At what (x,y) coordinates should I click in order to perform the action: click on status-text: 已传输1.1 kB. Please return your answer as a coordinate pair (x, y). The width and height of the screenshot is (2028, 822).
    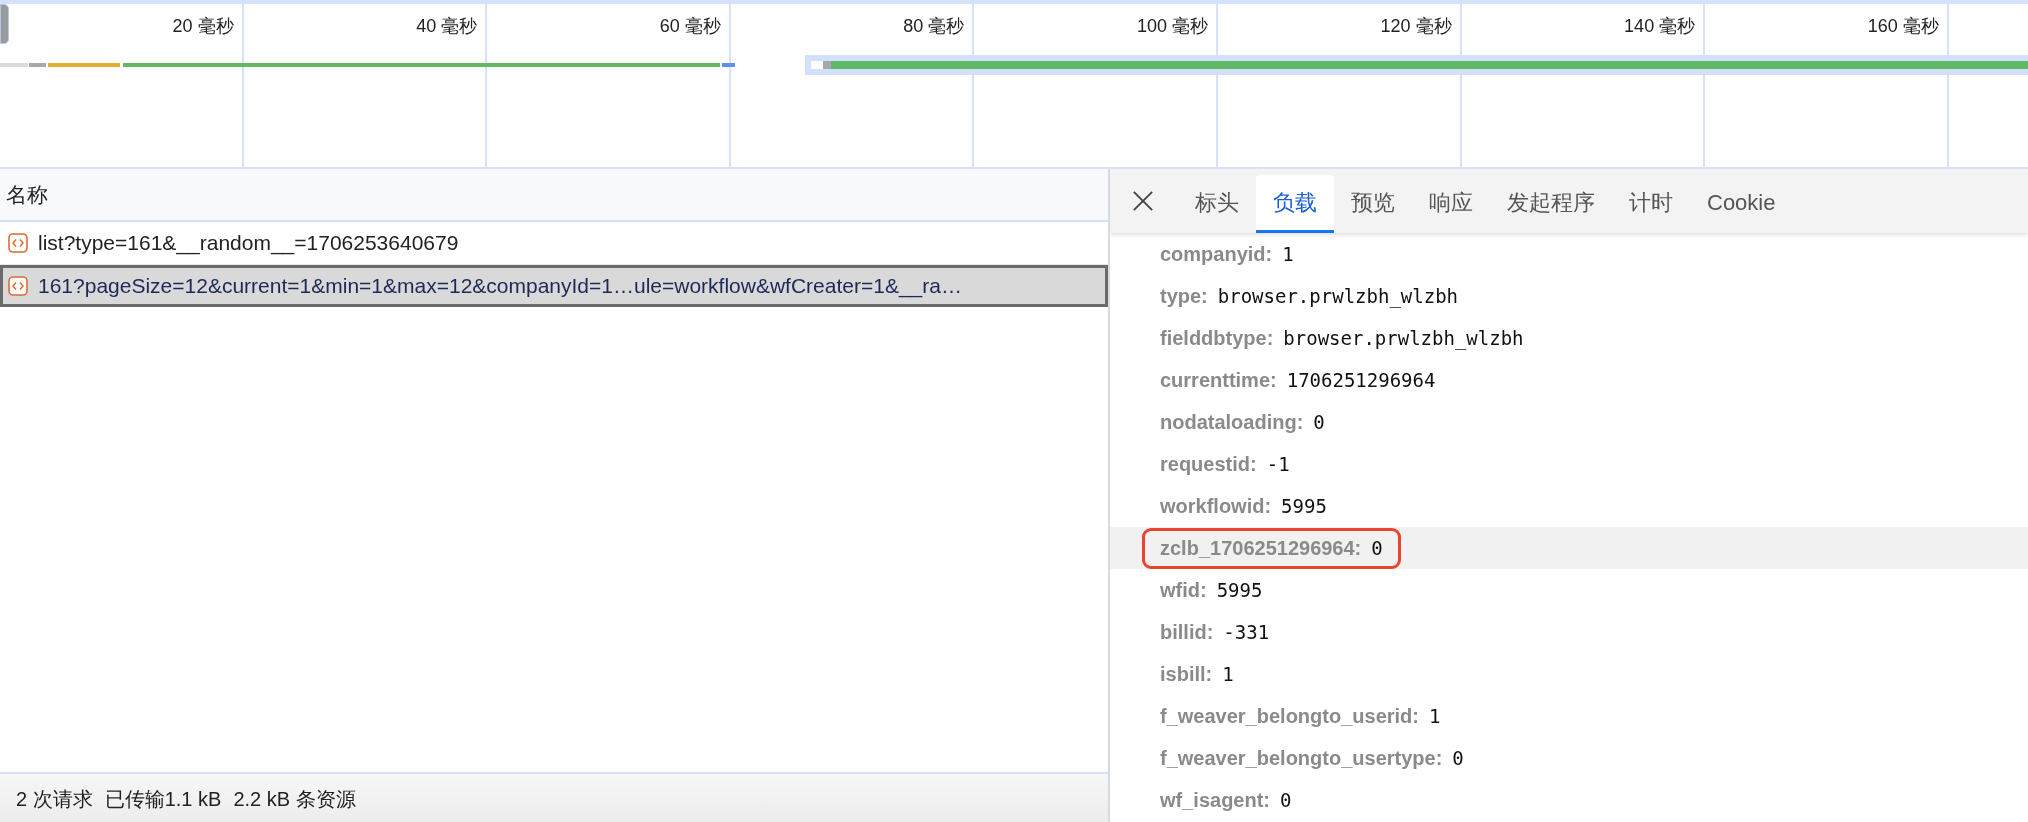
    Looking at the image, I should click on (163, 799).